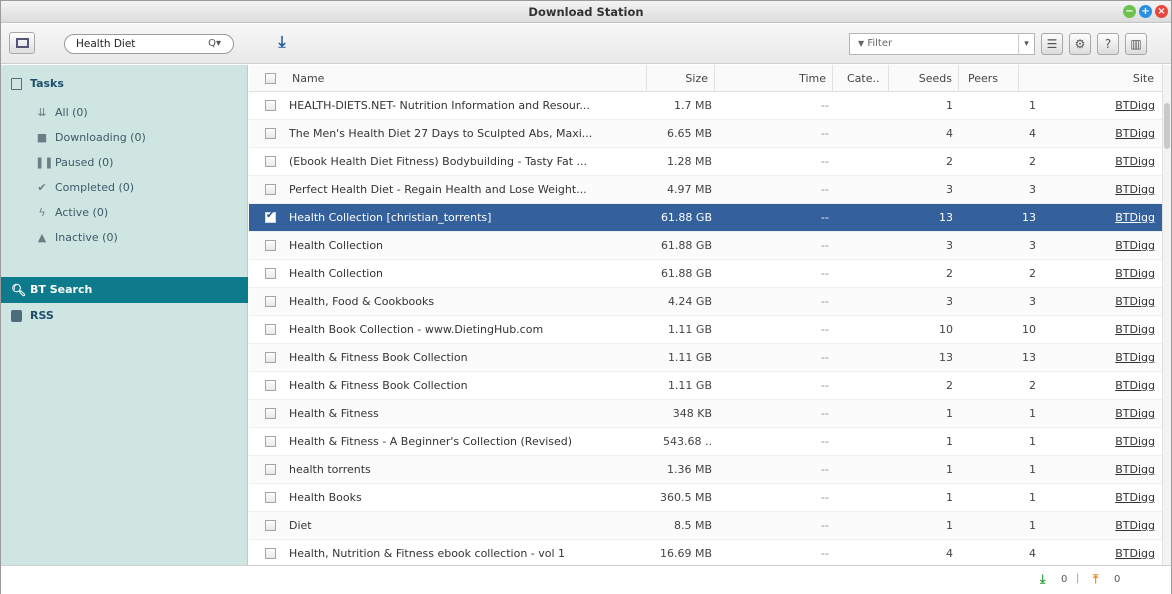 This screenshot has width=1172, height=594. What do you see at coordinates (942, 44) in the screenshot?
I see `filter-input: ▼ Filter ▾` at bounding box center [942, 44].